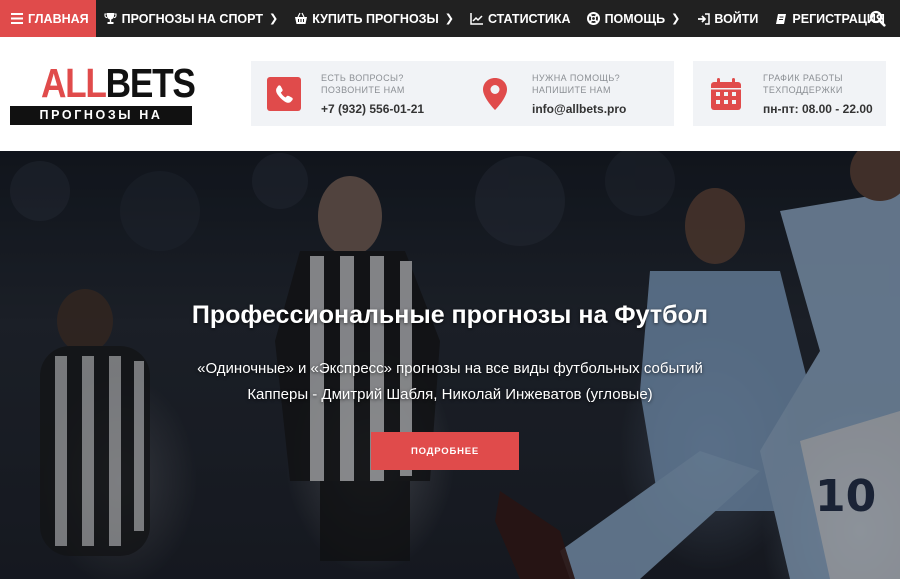 The width and height of the screenshot is (900, 579). I want to click on search-button, so click(877, 18).